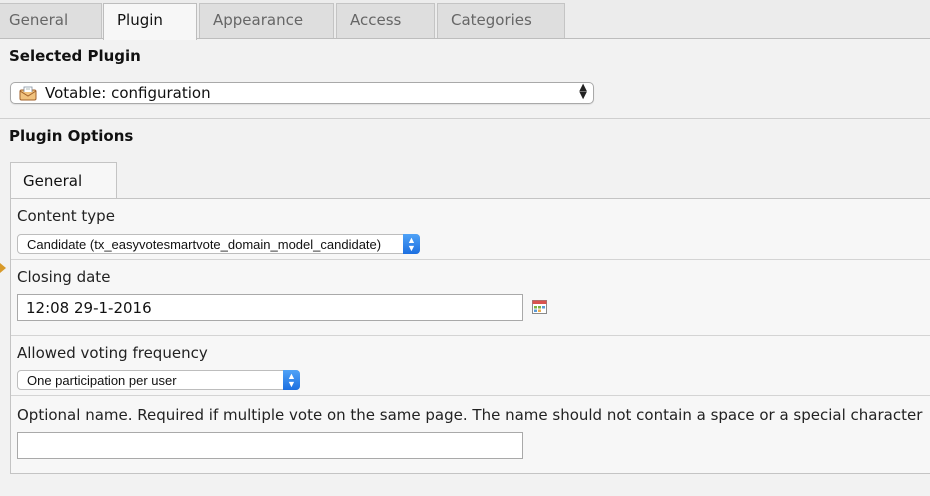 The width and height of the screenshot is (930, 496). What do you see at coordinates (266, 20) in the screenshot?
I see `tab-appearance: Appearance` at bounding box center [266, 20].